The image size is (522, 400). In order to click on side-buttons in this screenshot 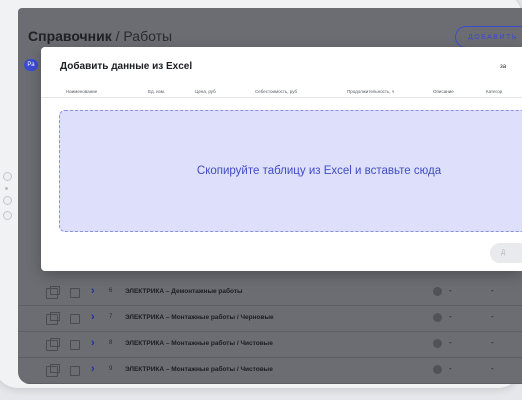, I will do `click(7, 199)`.